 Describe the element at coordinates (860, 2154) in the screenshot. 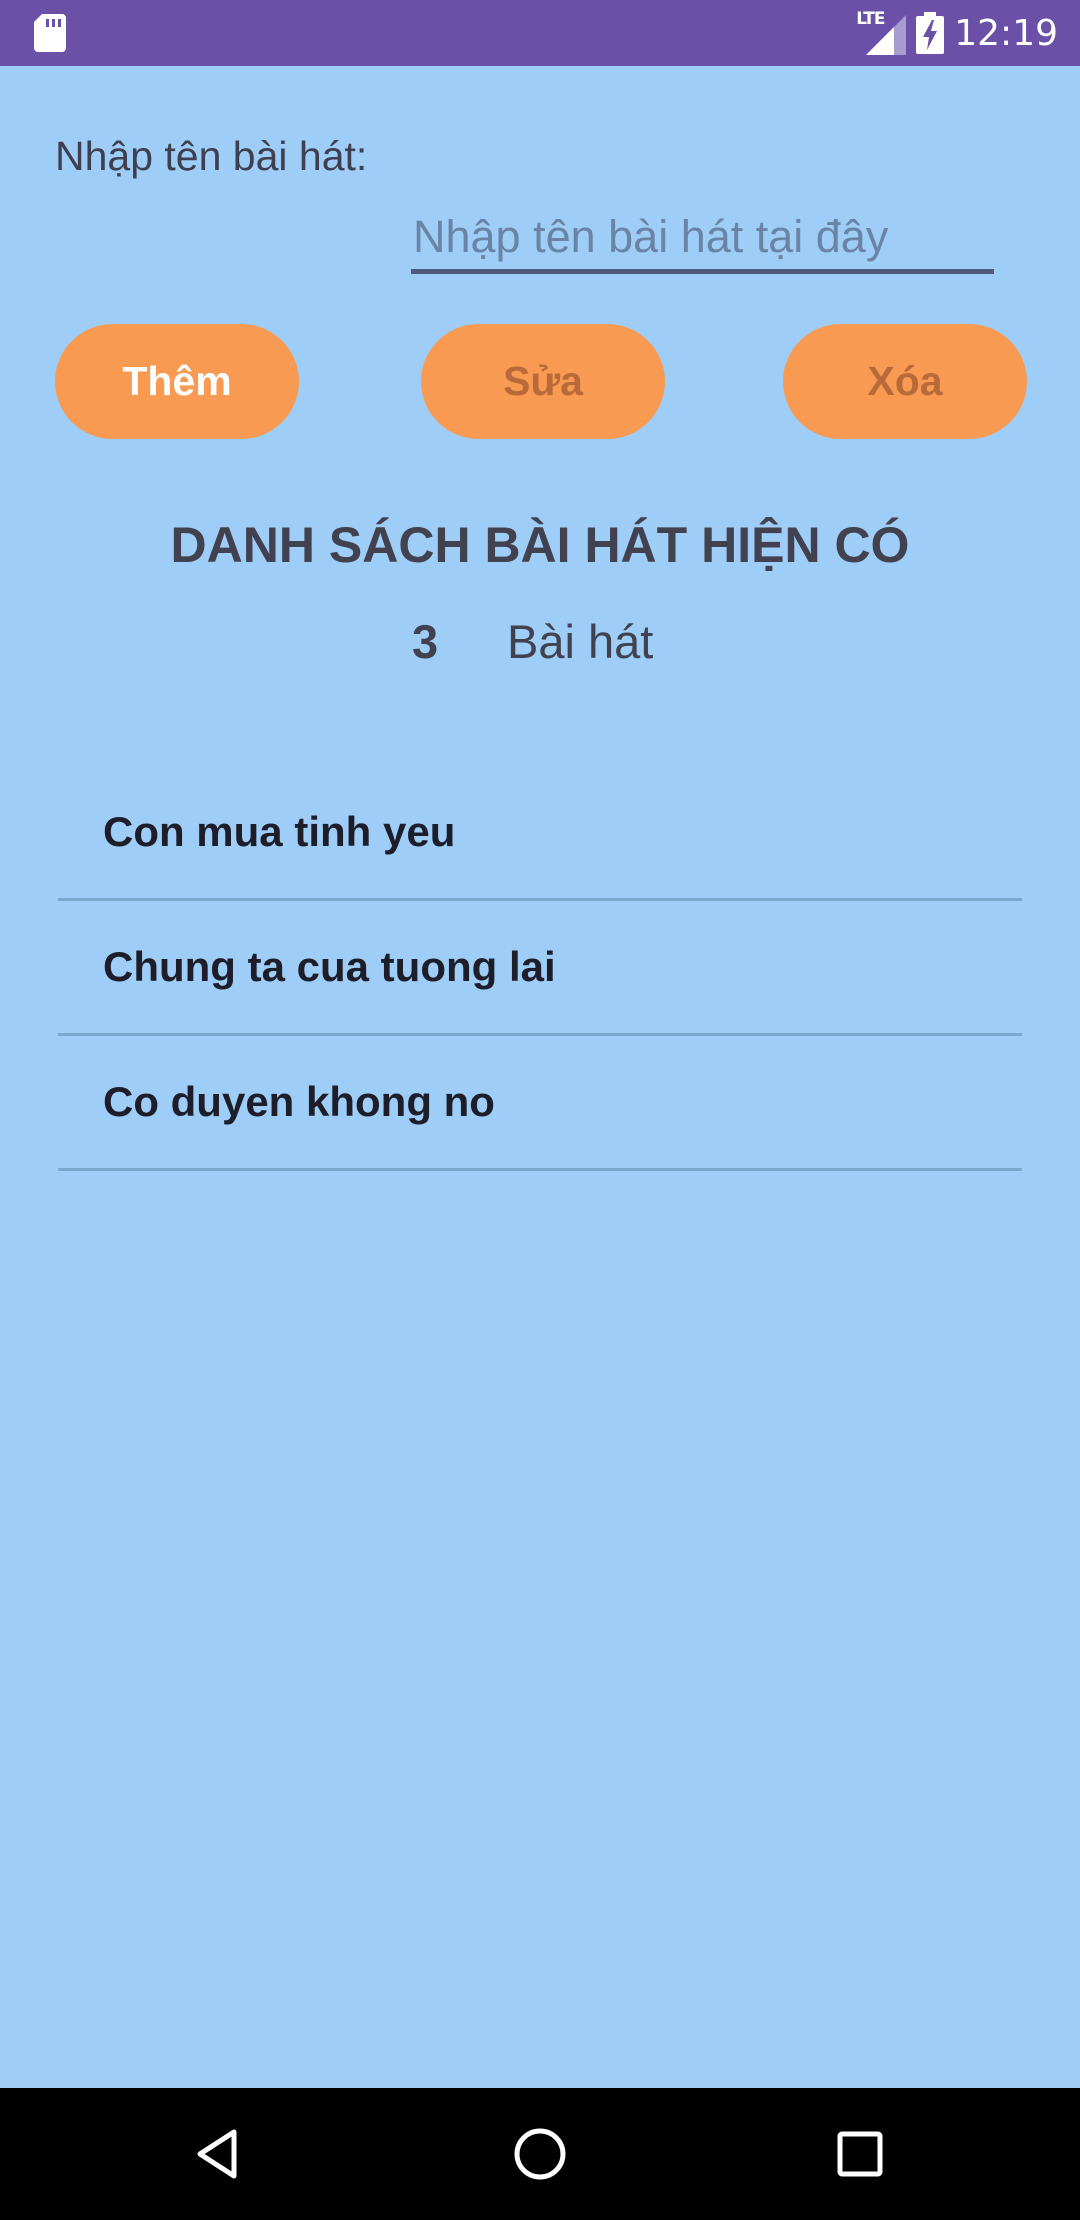

I see `recents-icon` at that location.